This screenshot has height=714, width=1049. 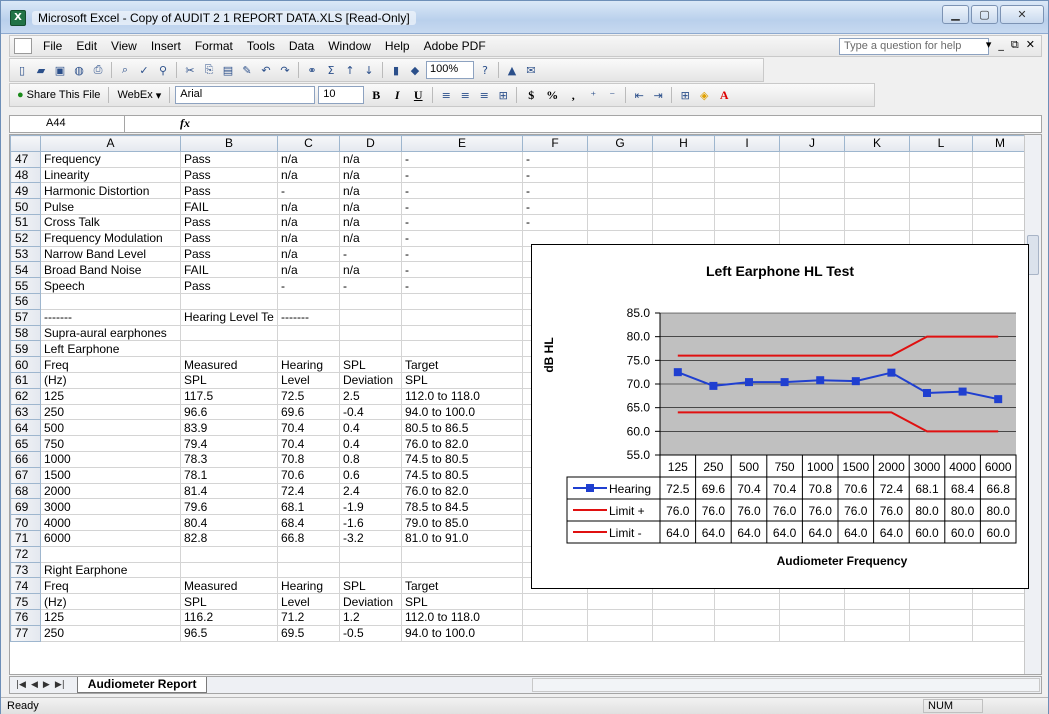 I want to click on row-header: 59, so click(x=25, y=349).